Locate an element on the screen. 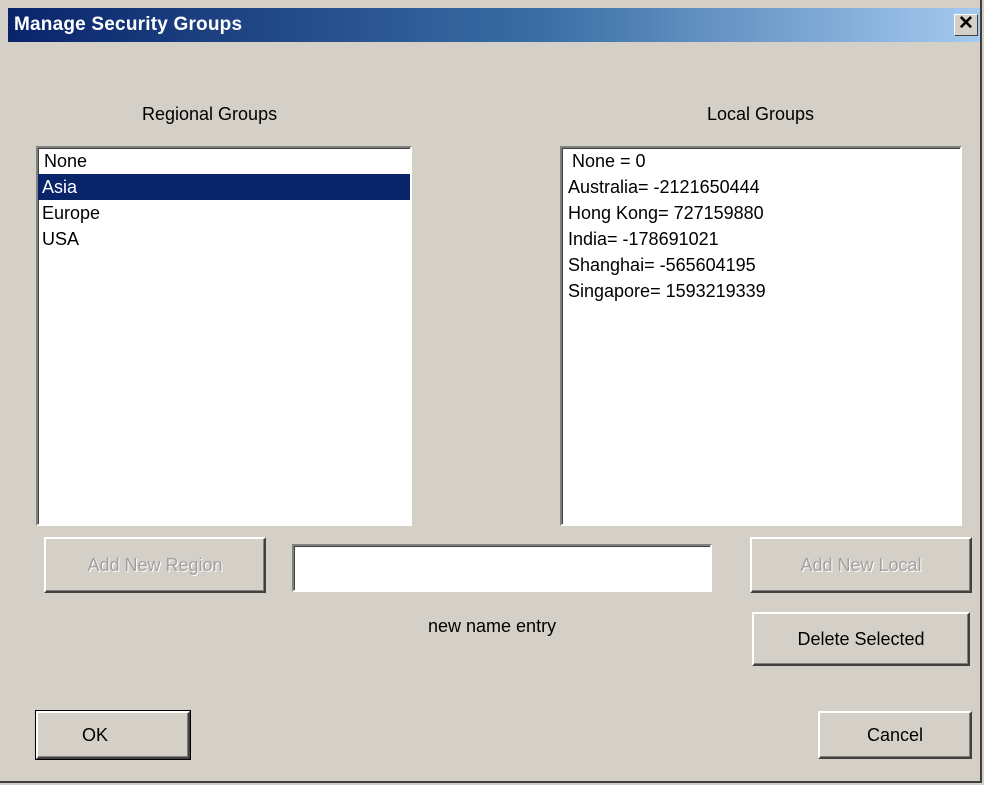 This screenshot has width=984, height=785. list-item-regional-asia: Asia is located at coordinates (224, 187).